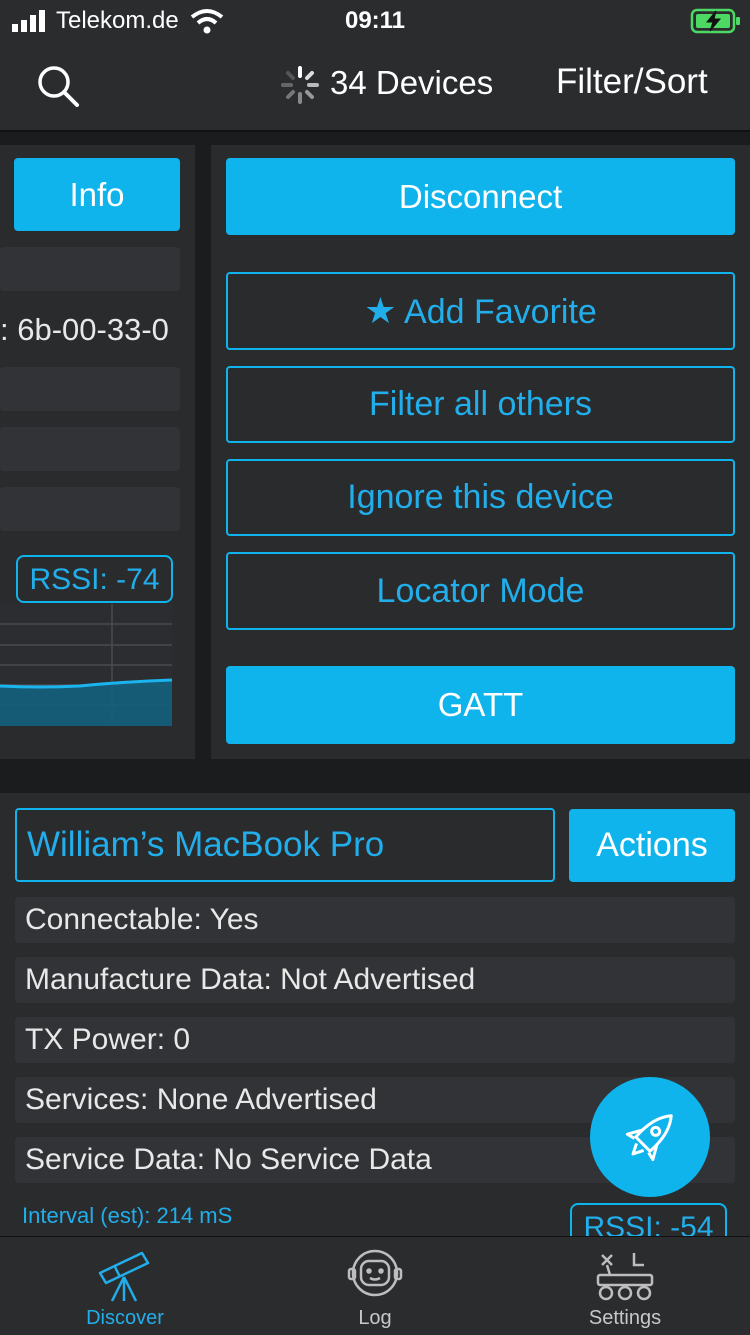 The width and height of the screenshot is (750, 1335). Describe the element at coordinates (480, 591) in the screenshot. I see `locator-mode-button: Locator Mode` at that location.